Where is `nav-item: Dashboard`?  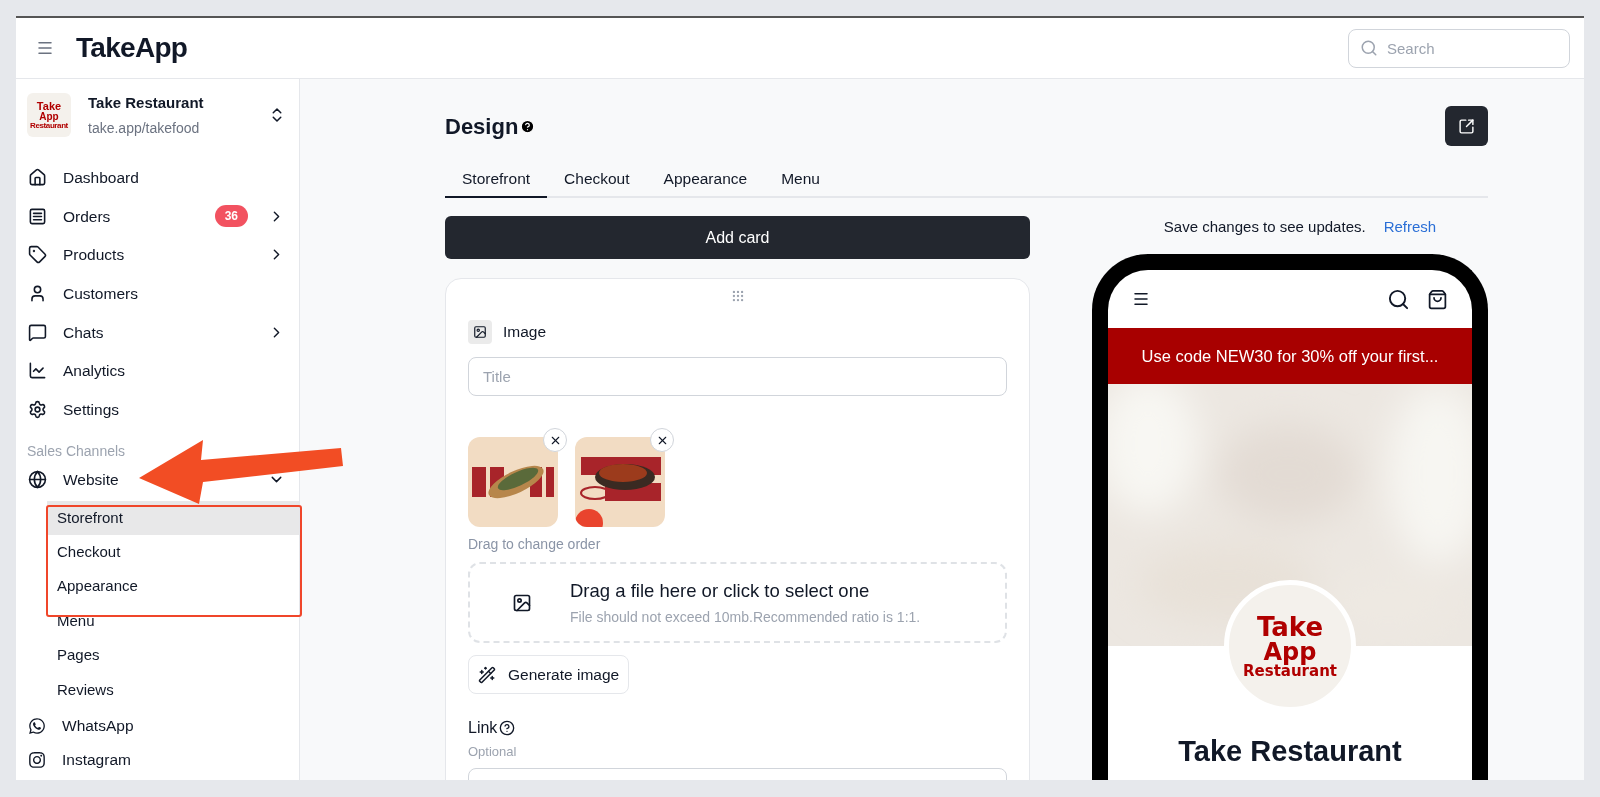 nav-item: Dashboard is located at coordinates (101, 178).